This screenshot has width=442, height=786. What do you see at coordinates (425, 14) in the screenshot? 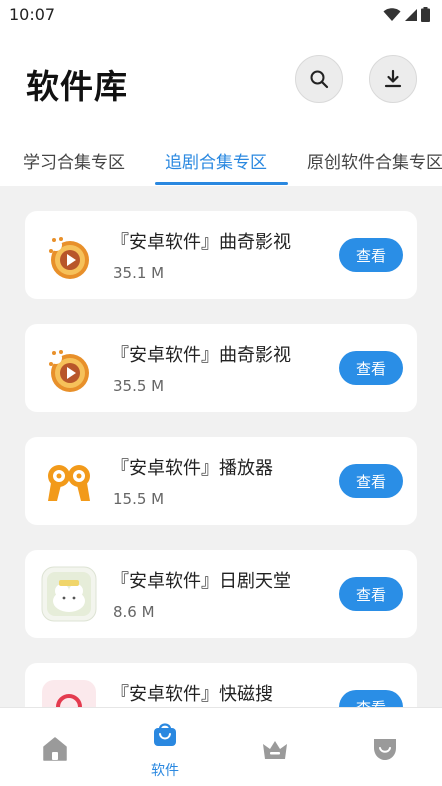
I see `battery-icon` at bounding box center [425, 14].